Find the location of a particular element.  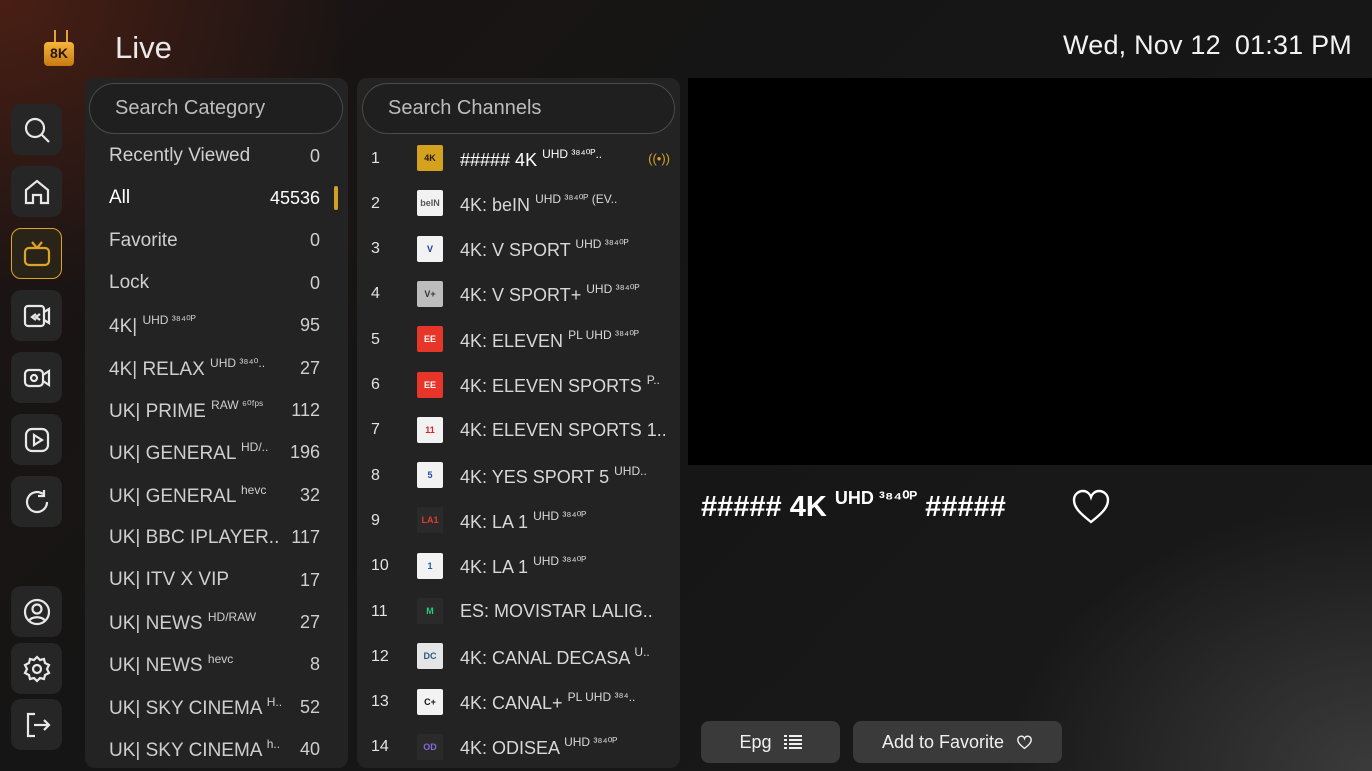

category-item: UK| SKY CINEMA H.. 52 is located at coordinates (216, 707).